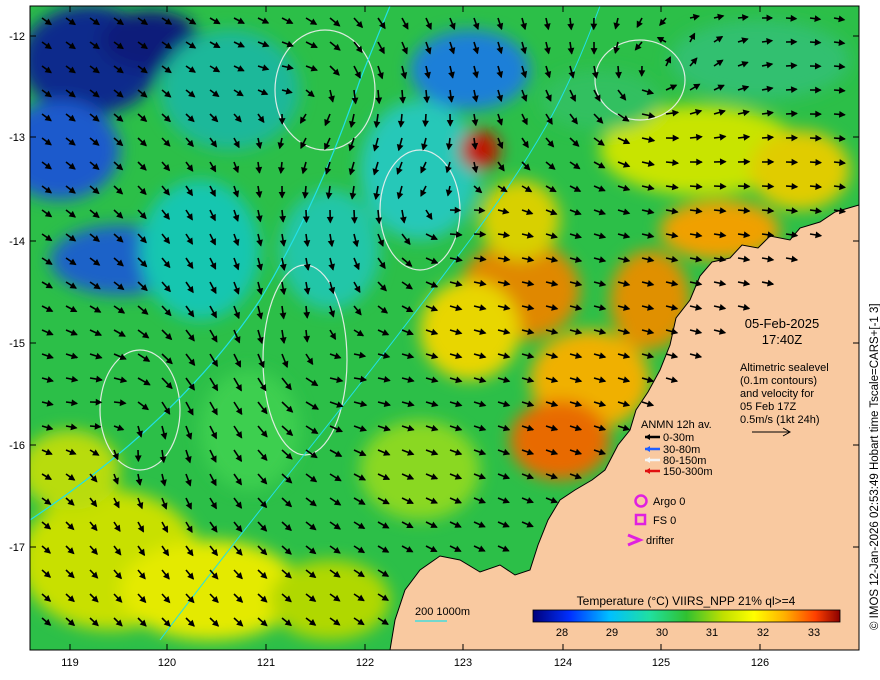 This screenshot has width=880, height=680. I want to click on colorbar-tick: 29, so click(612, 633).